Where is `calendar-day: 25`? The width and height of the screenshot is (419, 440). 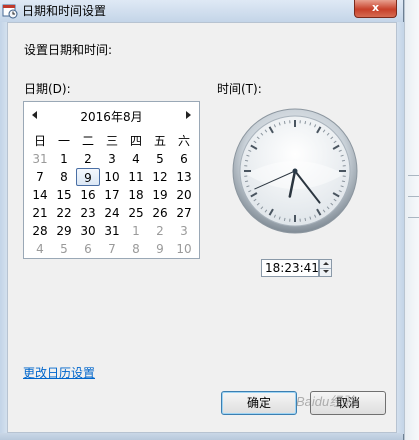 calendar-day: 25 is located at coordinates (136, 213).